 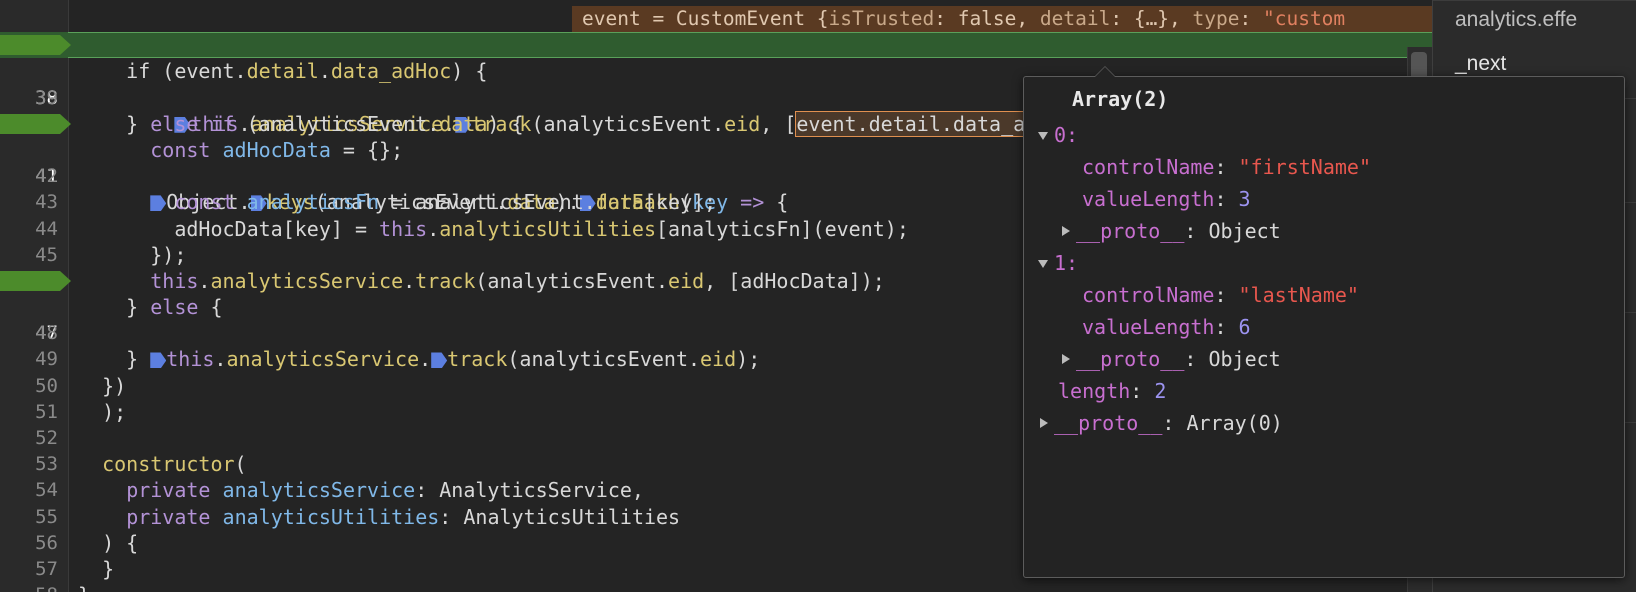 What do you see at coordinates (29, 587) in the screenshot?
I see `line-number: 58` at bounding box center [29, 587].